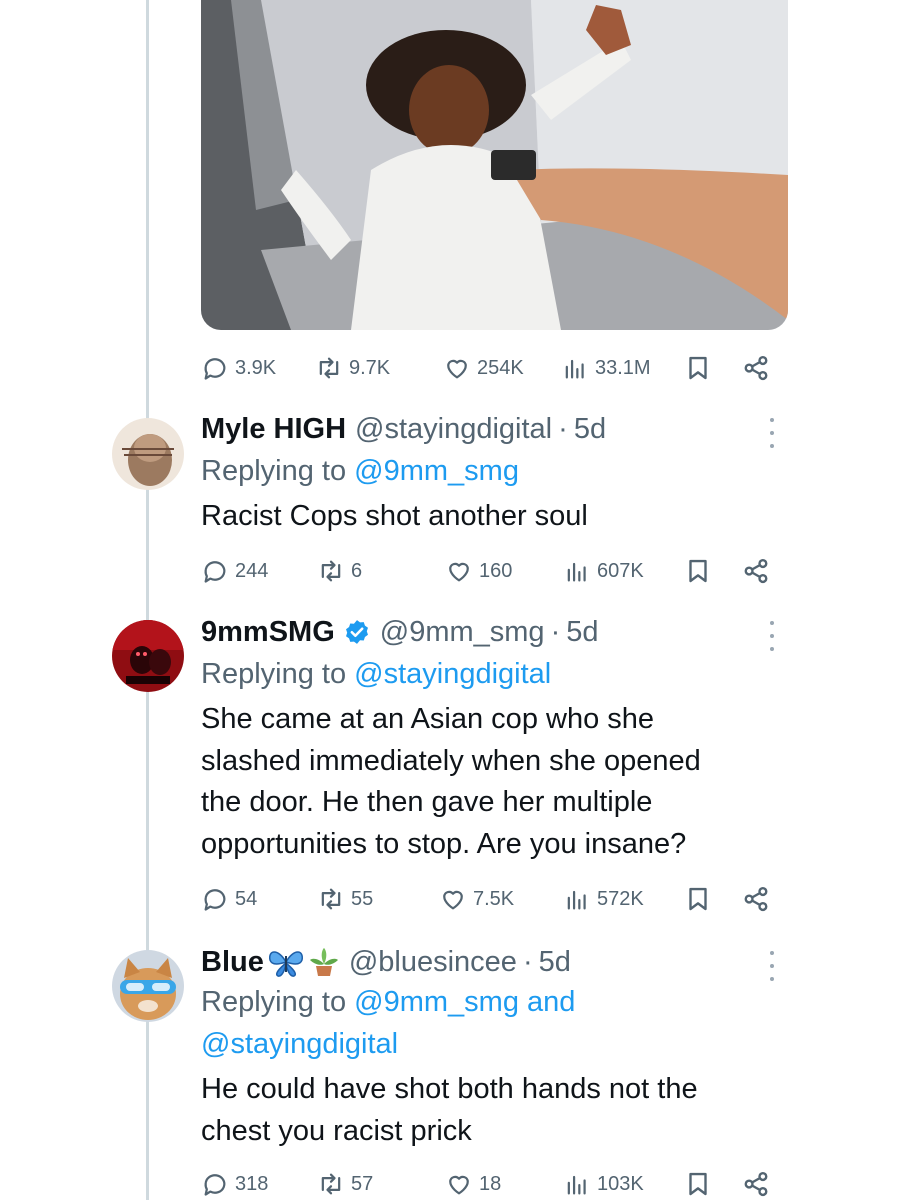  I want to click on like-button: 254K, so click(483, 368).